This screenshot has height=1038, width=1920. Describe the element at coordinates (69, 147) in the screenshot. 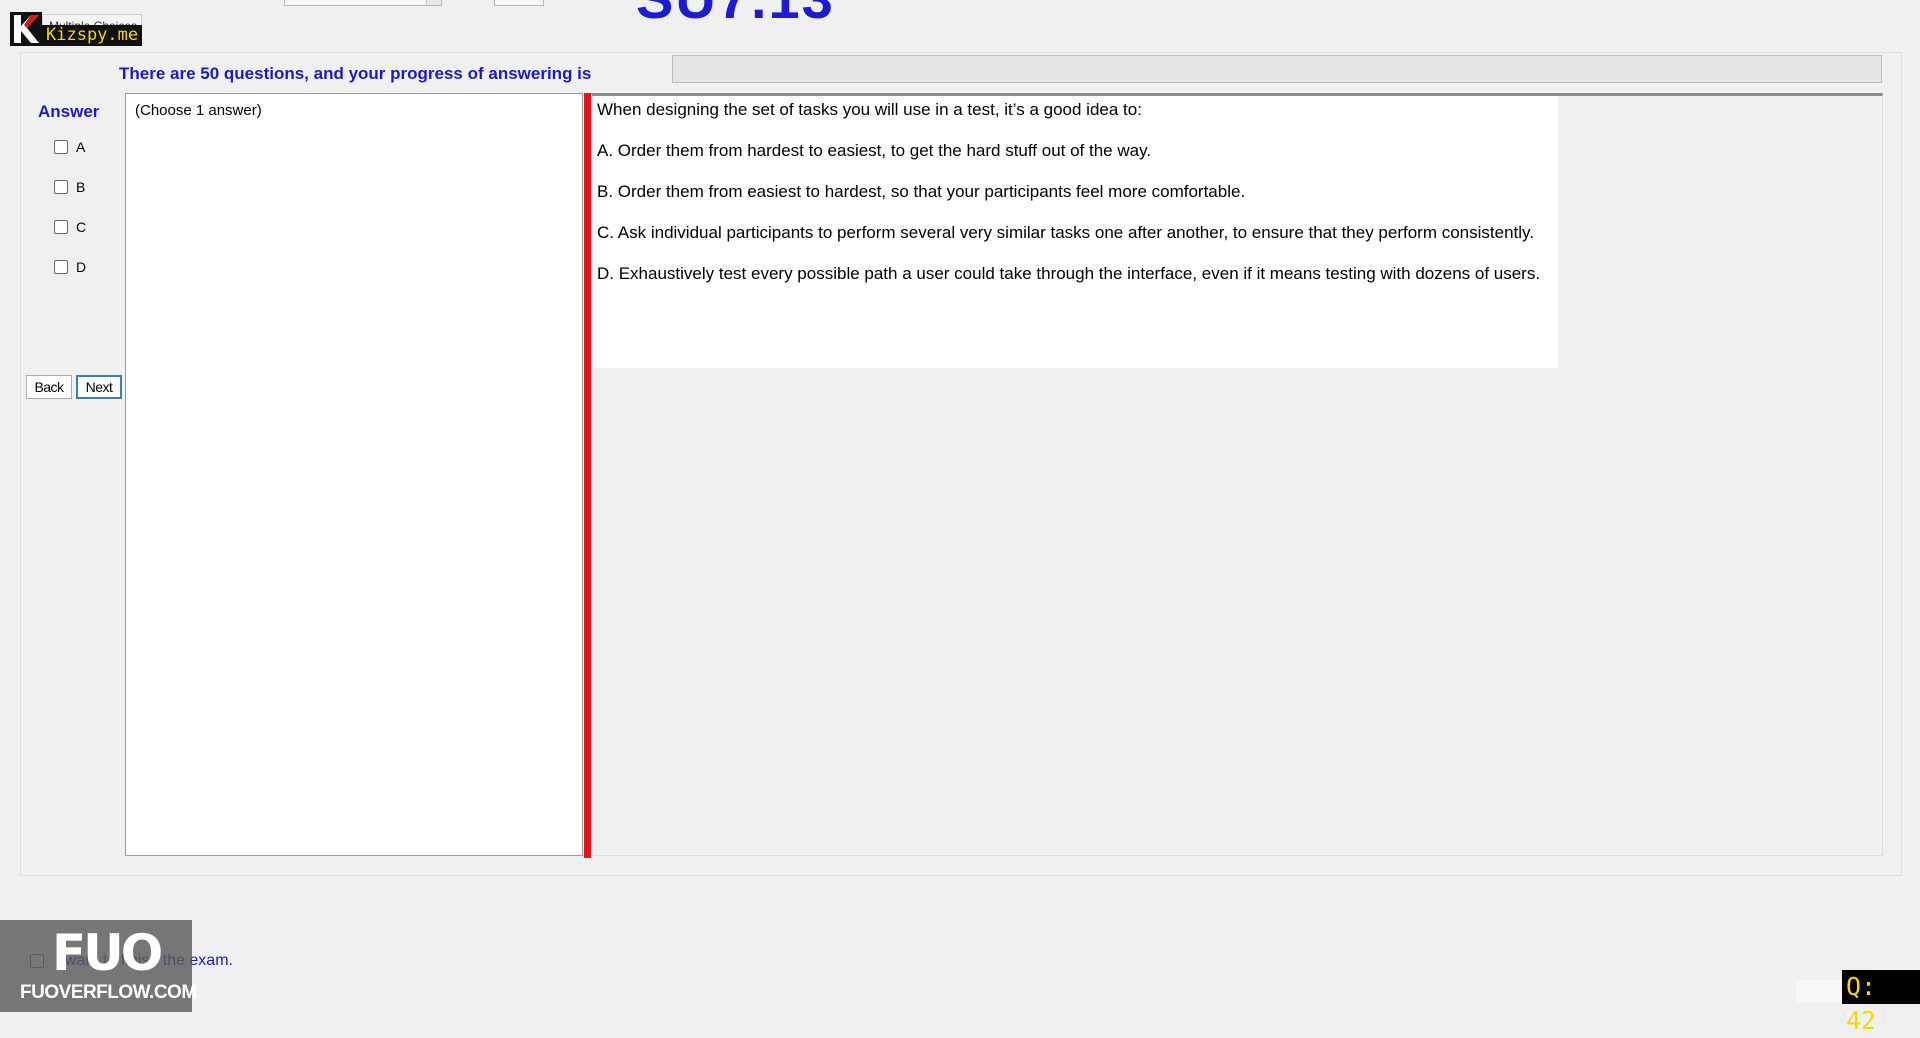

I see `option-a: A` at that location.